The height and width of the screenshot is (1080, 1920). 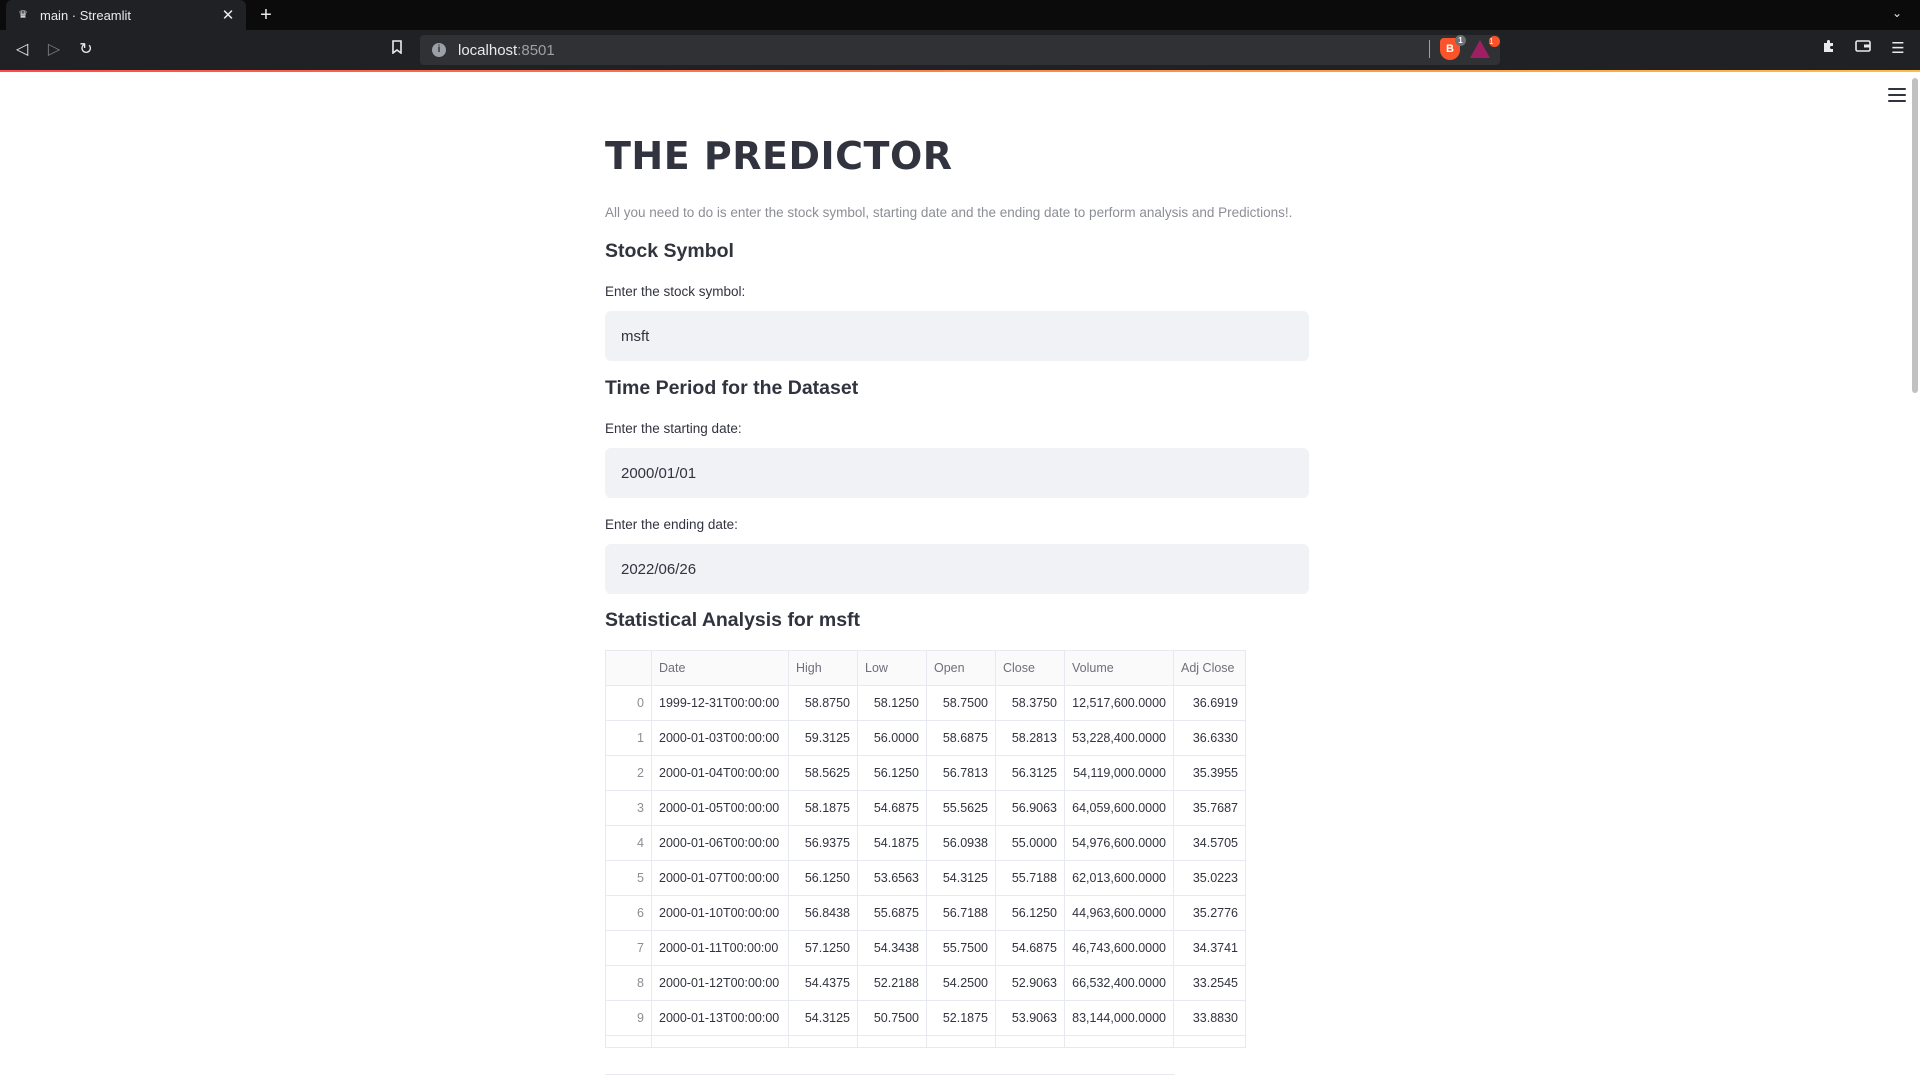 I want to click on table-cell: 58.7500, so click(x=961, y=703).